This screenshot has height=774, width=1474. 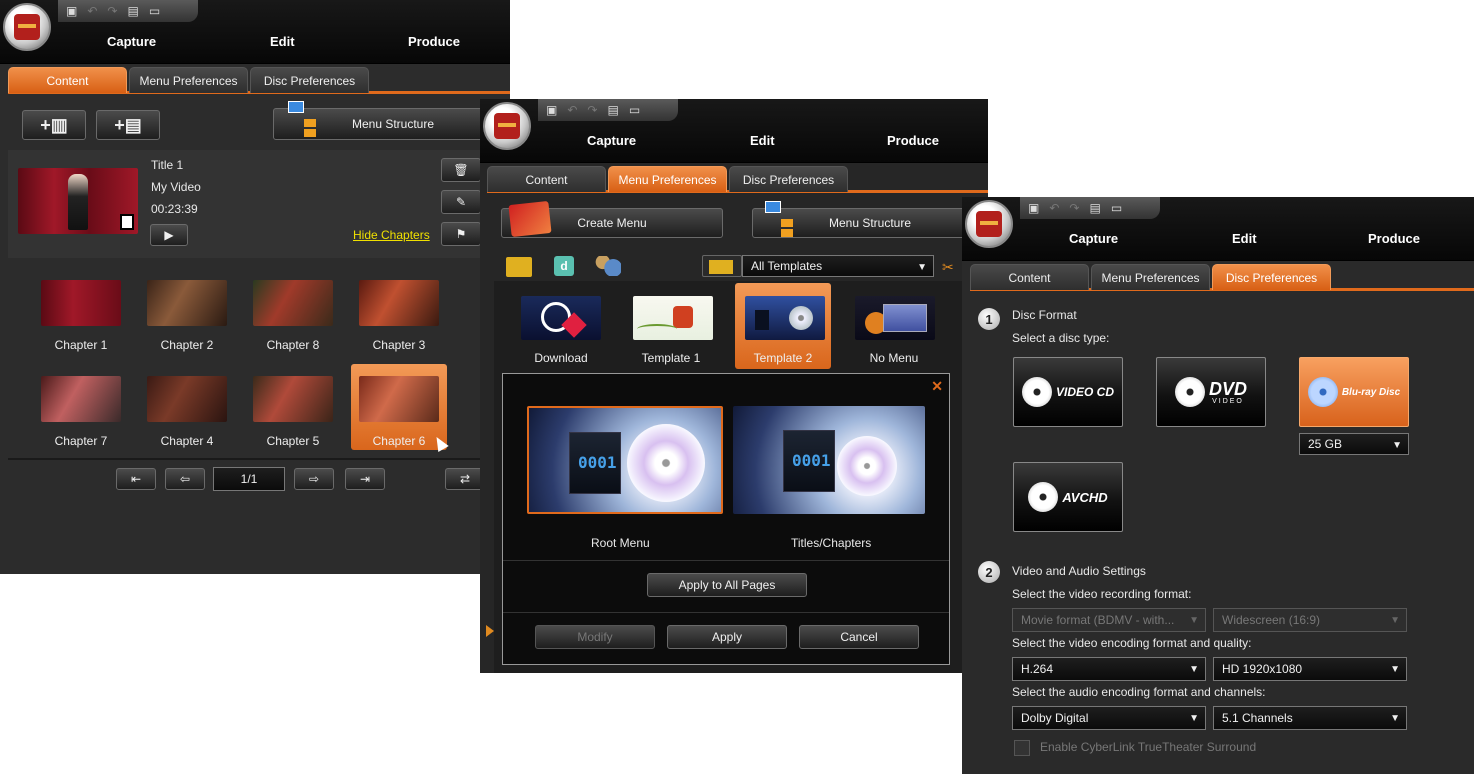 I want to click on delete-button: 🗑, so click(x=461, y=170).